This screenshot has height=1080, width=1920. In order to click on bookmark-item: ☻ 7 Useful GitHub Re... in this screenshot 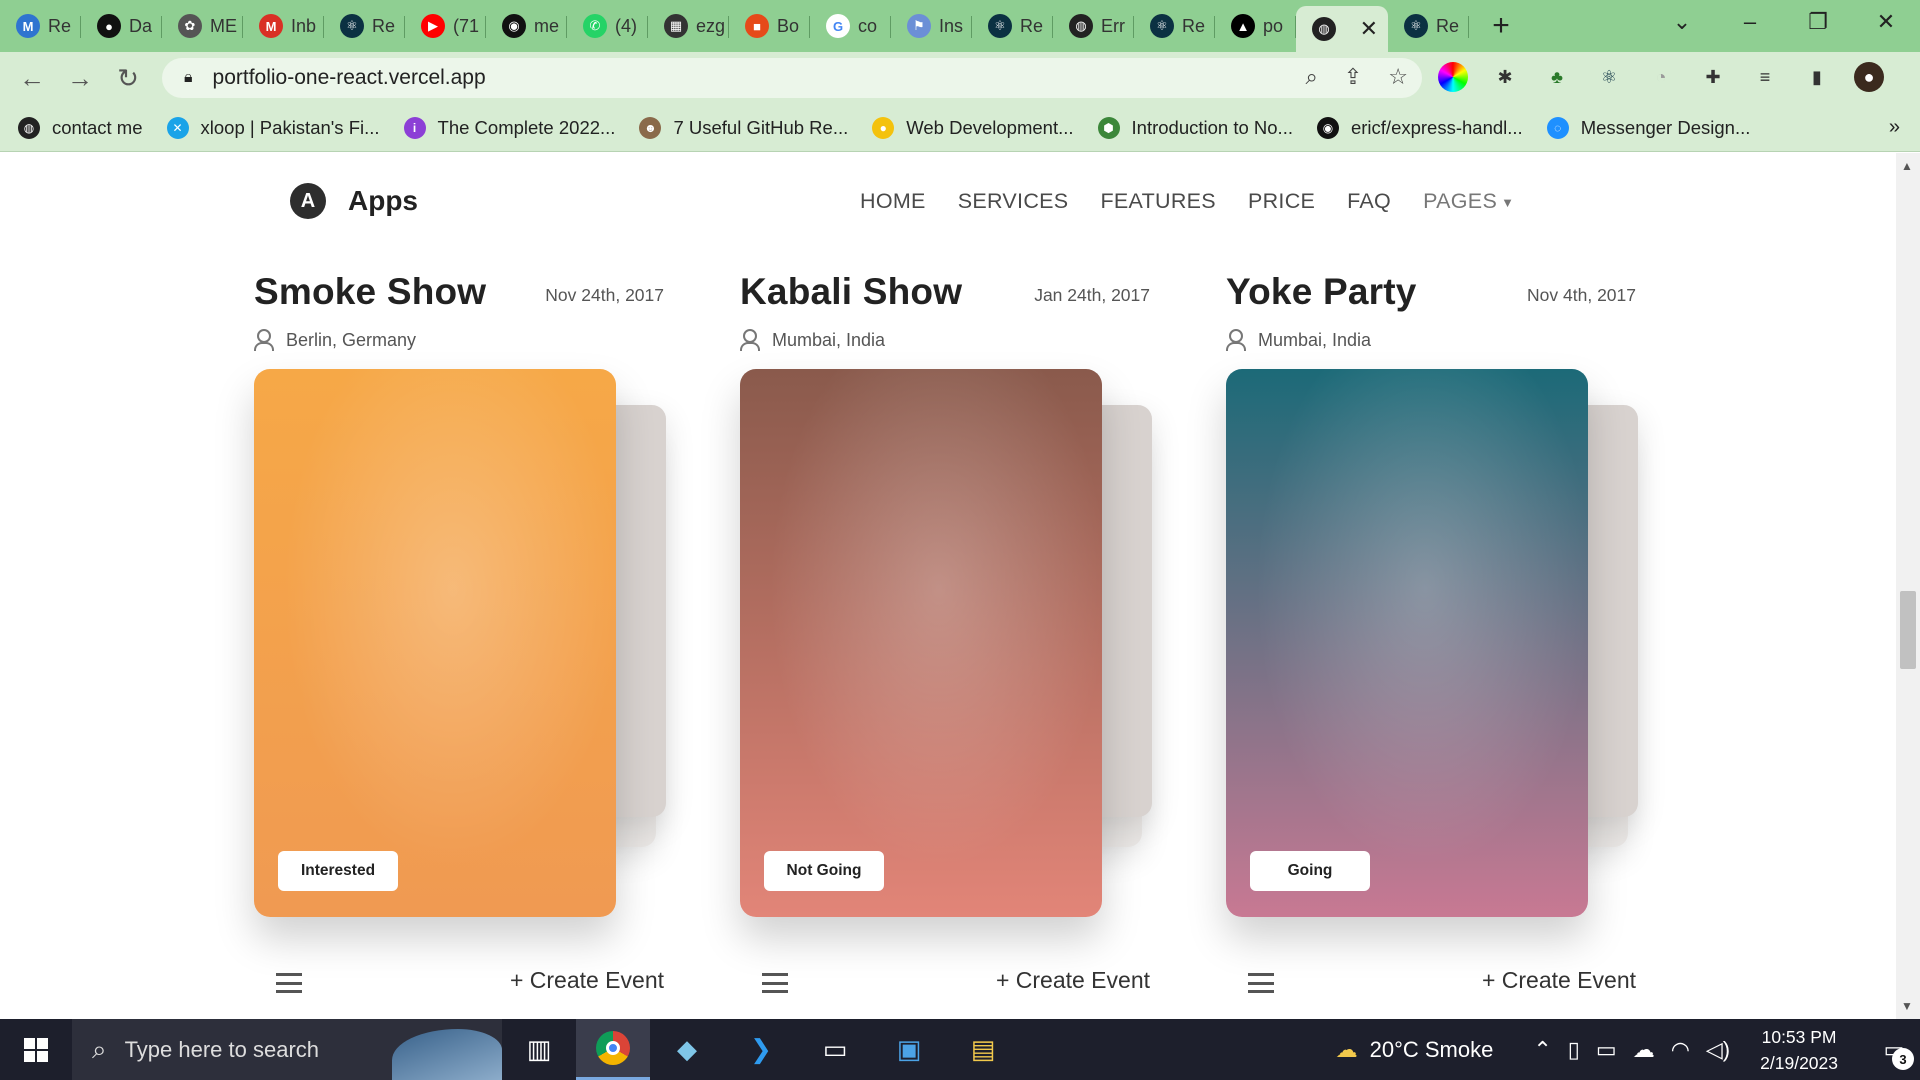, I will do `click(744, 127)`.